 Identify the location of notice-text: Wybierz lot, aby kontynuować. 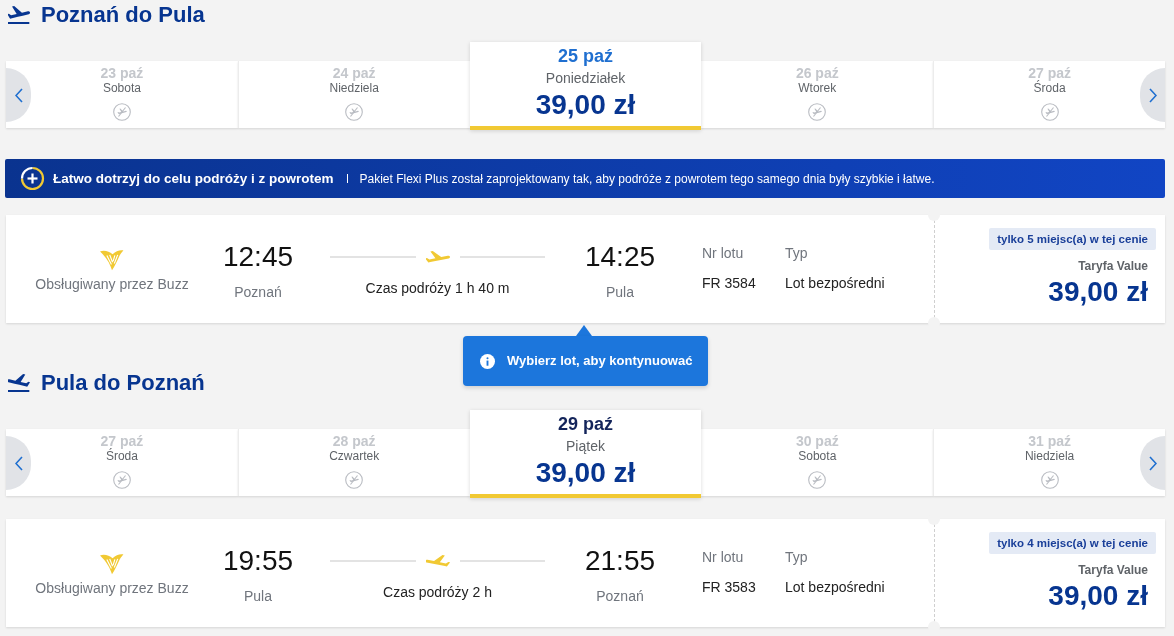
(600, 361).